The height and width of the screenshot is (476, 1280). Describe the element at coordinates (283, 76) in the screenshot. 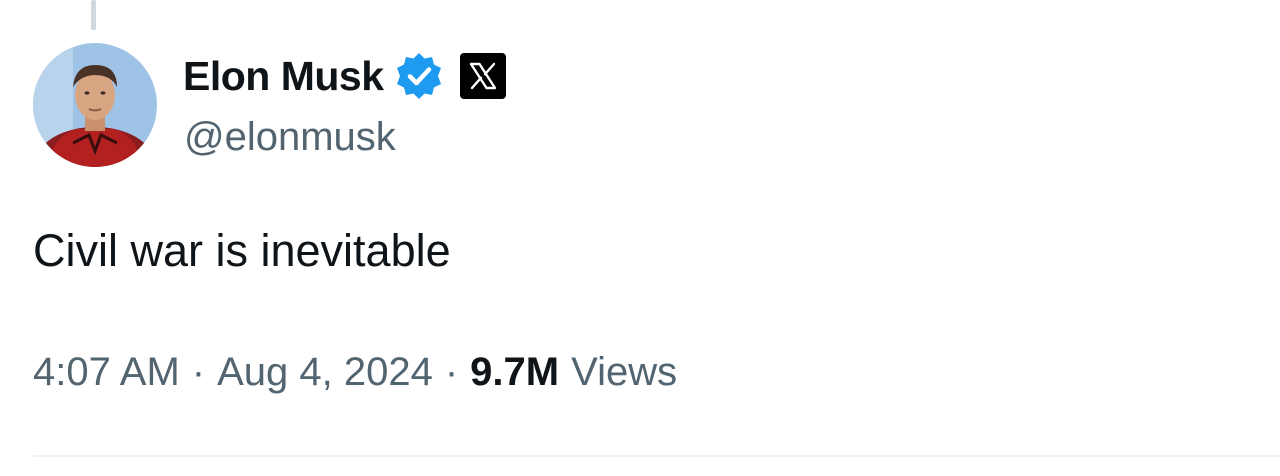

I see `author-display-name: Elon Musk` at that location.